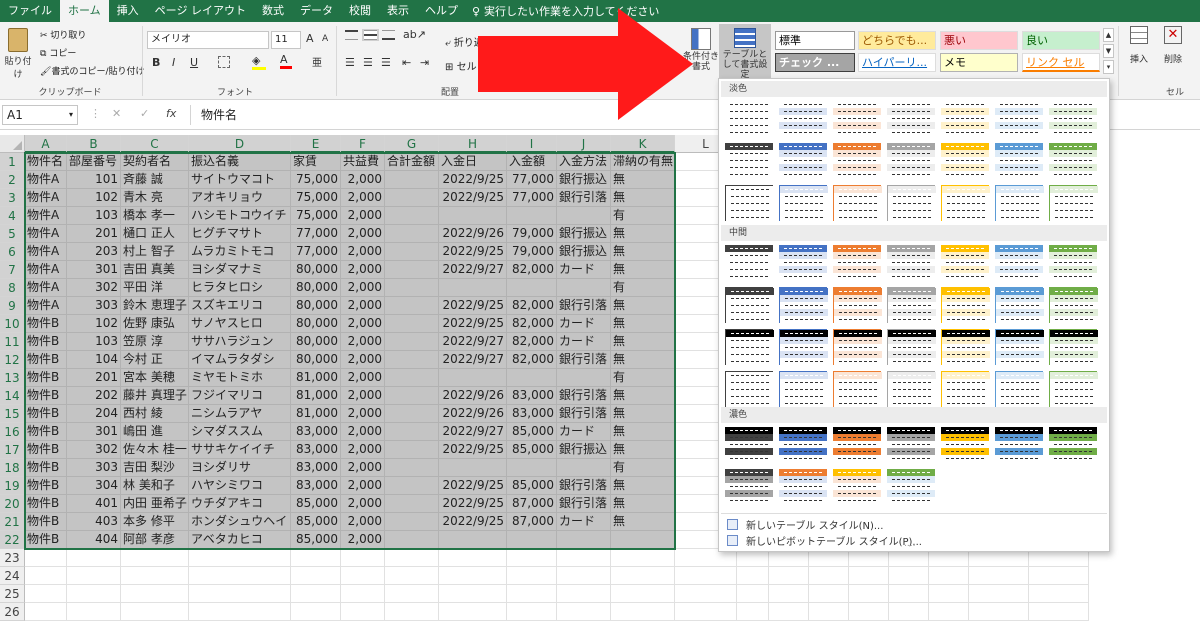 The height and width of the screenshot is (630, 1200). What do you see at coordinates (240, 468) in the screenshot?
I see `grid-cell: ヨシダリサ` at bounding box center [240, 468].